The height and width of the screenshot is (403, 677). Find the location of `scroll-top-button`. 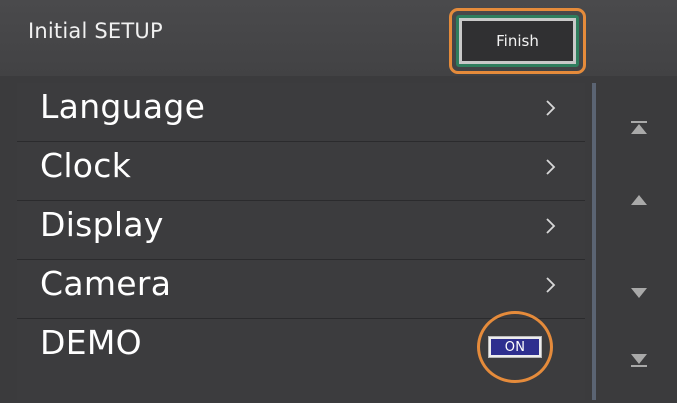

scroll-top-button is located at coordinates (639, 128).